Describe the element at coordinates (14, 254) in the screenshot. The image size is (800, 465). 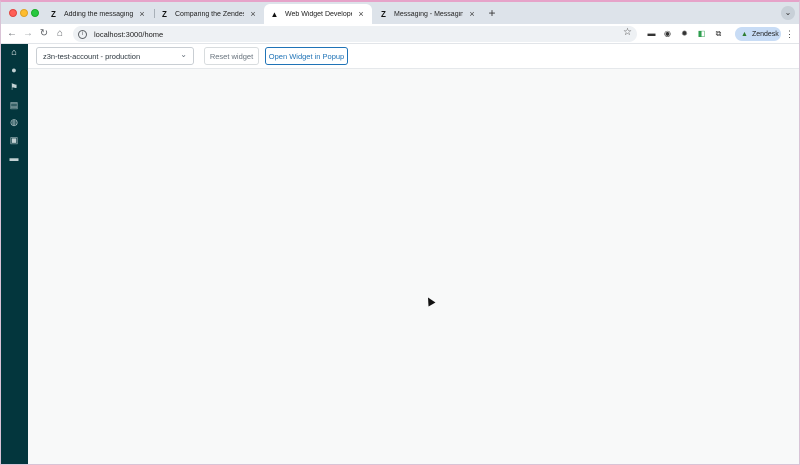
I see `app-sidebar: ⌂ ● ⚑ ▤ ◍ ▣ ▬` at that location.